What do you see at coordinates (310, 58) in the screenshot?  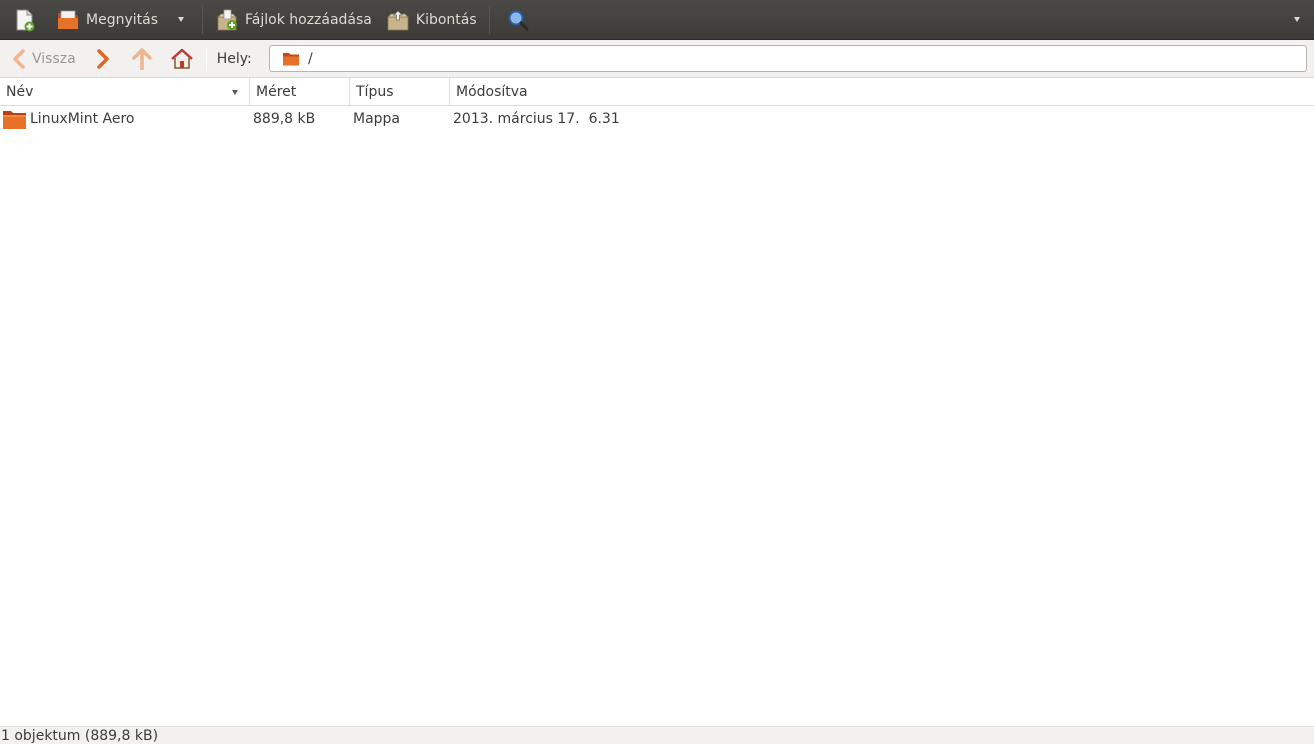 I see `location-path: /` at bounding box center [310, 58].